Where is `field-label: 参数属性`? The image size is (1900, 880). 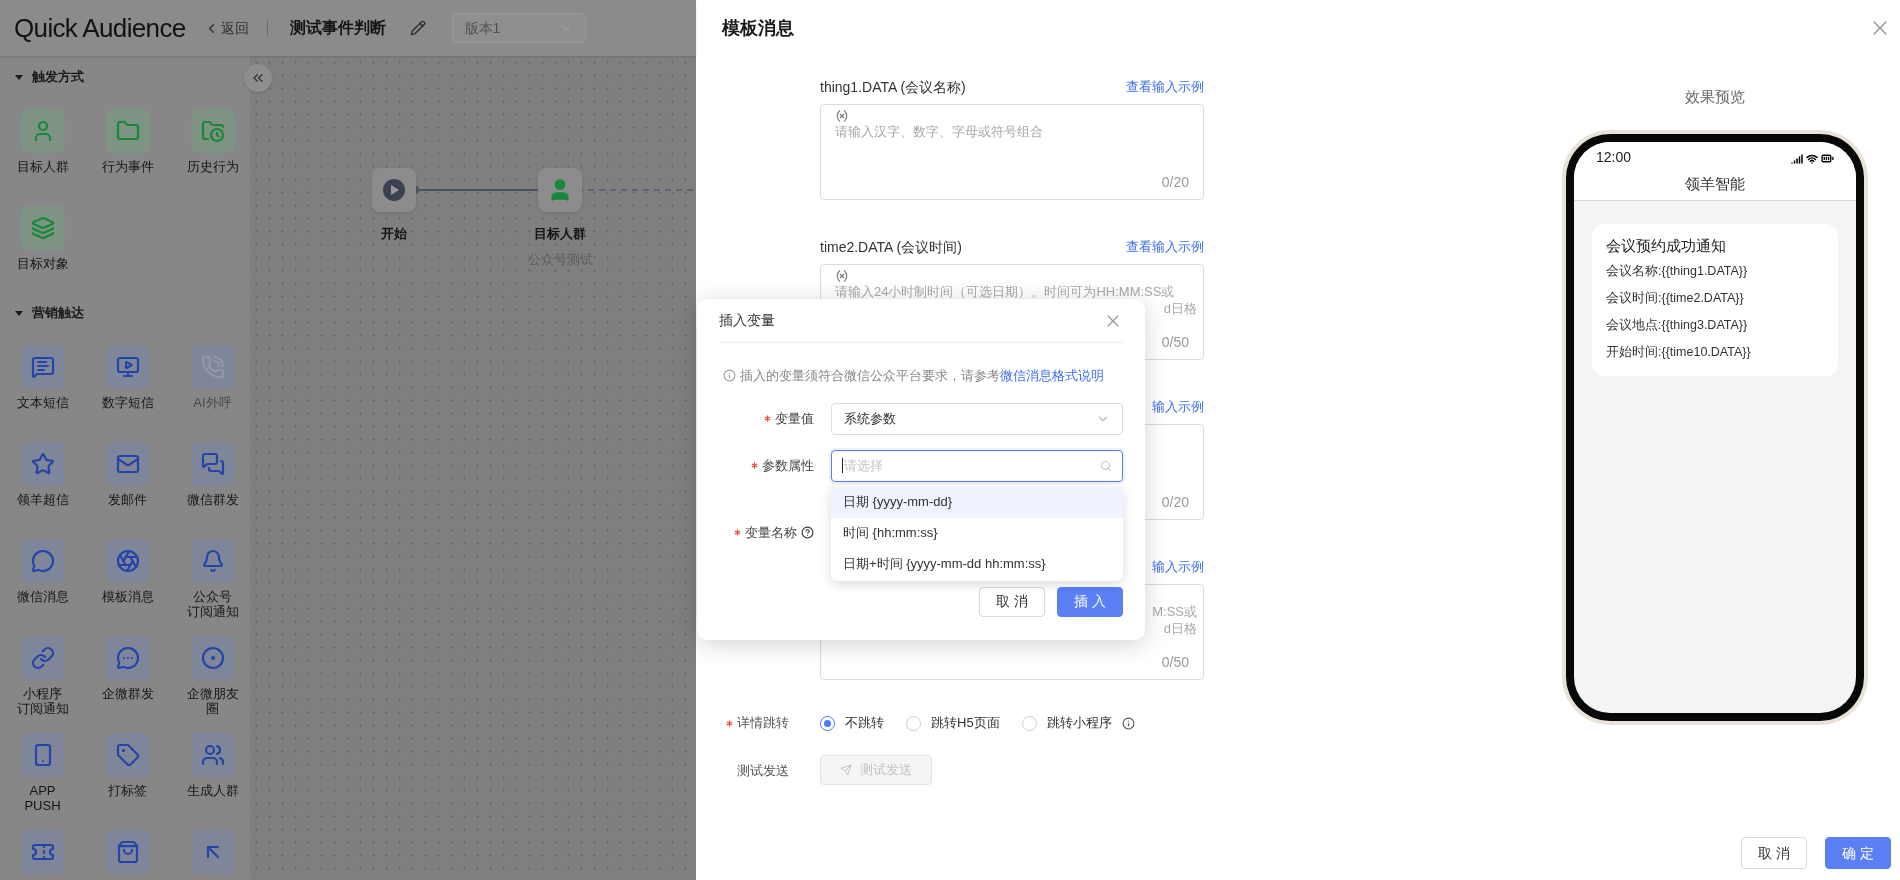 field-label: 参数属性 is located at coordinates (788, 465).